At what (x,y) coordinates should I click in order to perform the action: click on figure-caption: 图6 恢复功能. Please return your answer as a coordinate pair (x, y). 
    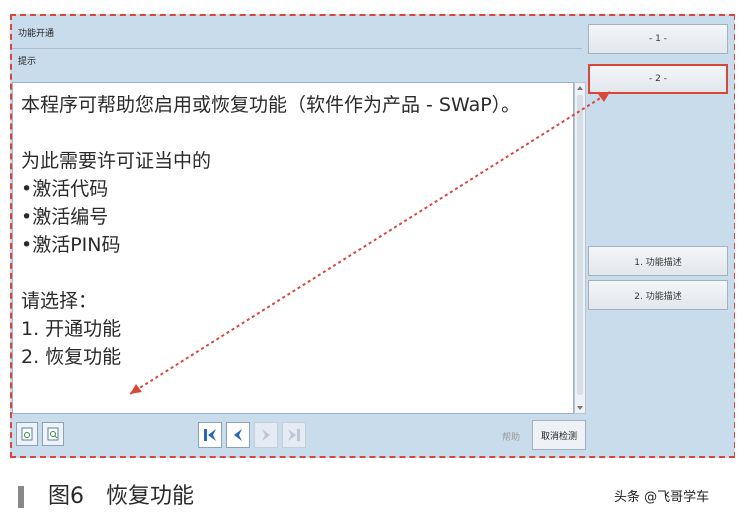
    Looking at the image, I should click on (106, 494).